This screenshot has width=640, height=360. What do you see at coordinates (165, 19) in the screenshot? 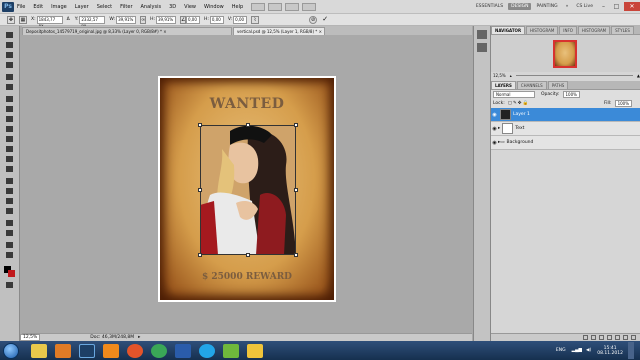
I see `height-input: 39,91%` at bounding box center [165, 19].